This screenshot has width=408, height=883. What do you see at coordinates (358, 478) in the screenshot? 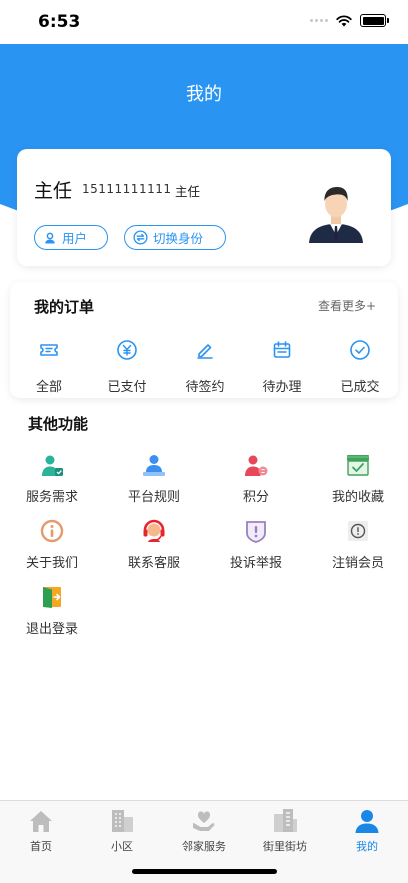
I see `my-favorites-item: 我的收藏` at bounding box center [358, 478].